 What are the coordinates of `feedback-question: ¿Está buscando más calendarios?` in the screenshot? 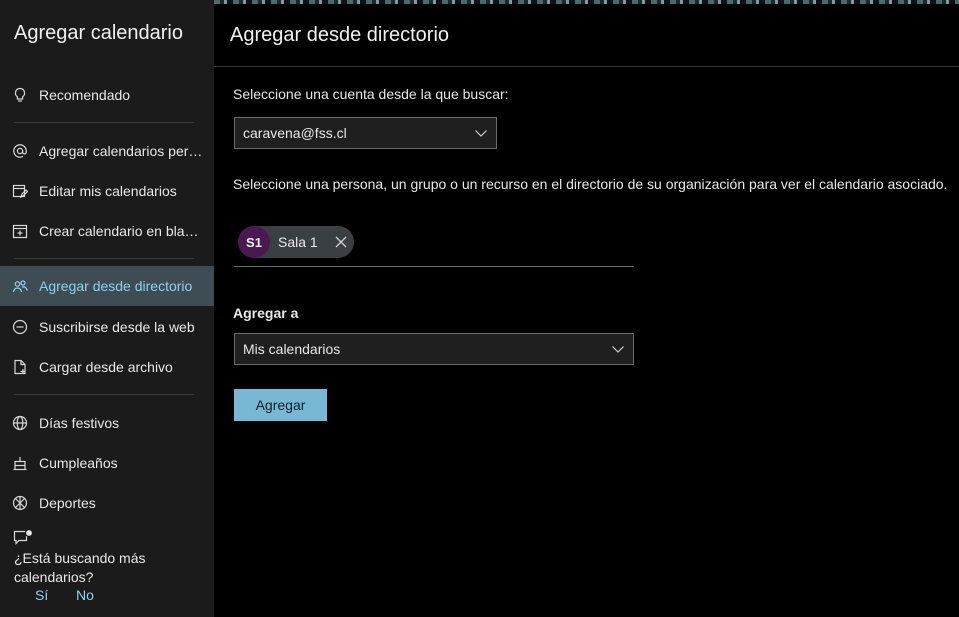 It's located at (80, 567).